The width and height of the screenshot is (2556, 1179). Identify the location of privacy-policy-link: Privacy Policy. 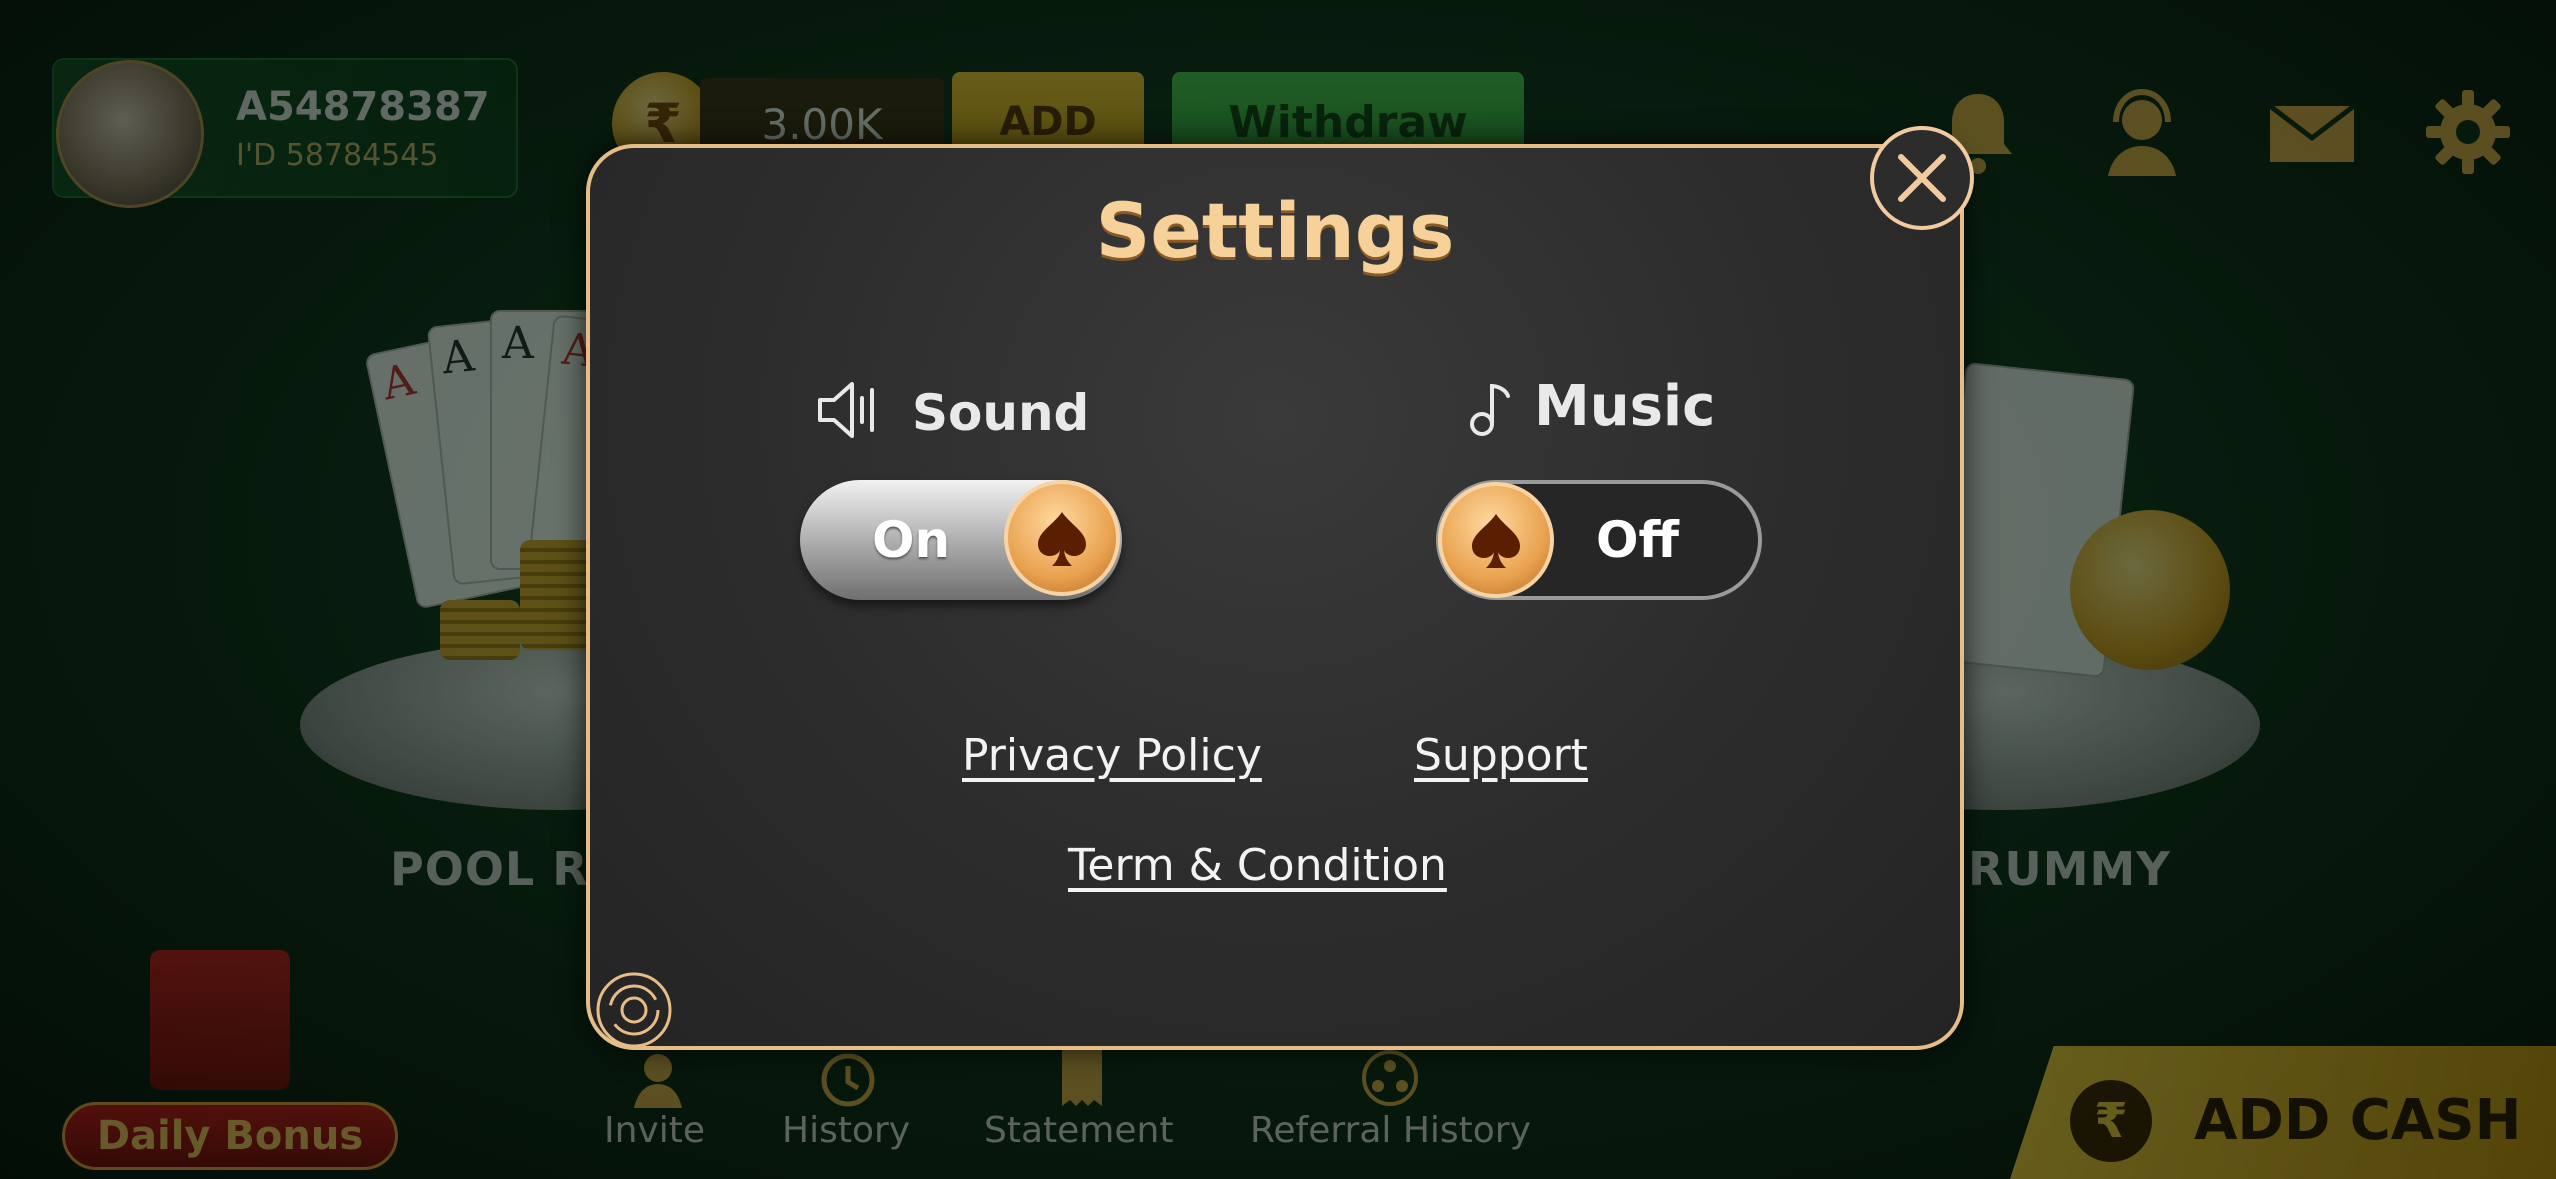
(1112, 755).